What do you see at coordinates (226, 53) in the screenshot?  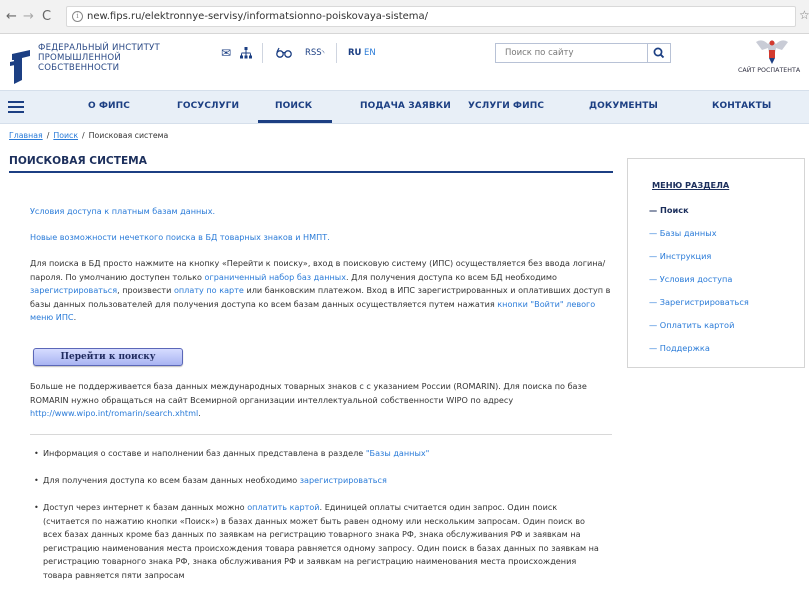 I see `mail-icon: ✉` at bounding box center [226, 53].